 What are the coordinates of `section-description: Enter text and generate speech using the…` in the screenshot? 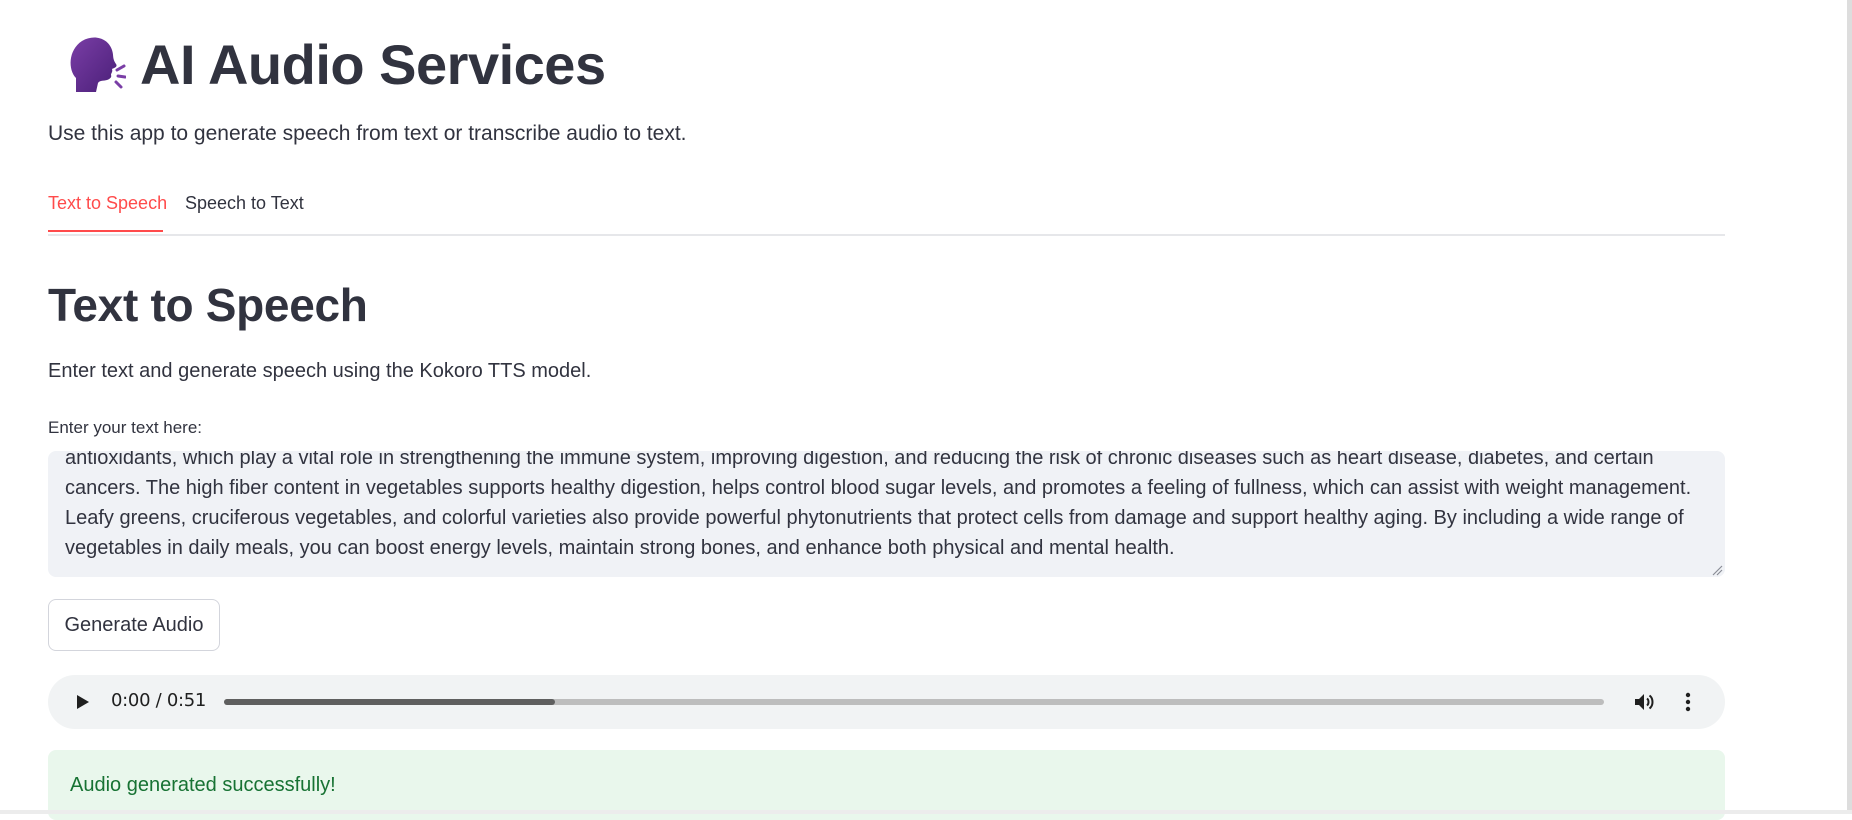 It's located at (320, 371).